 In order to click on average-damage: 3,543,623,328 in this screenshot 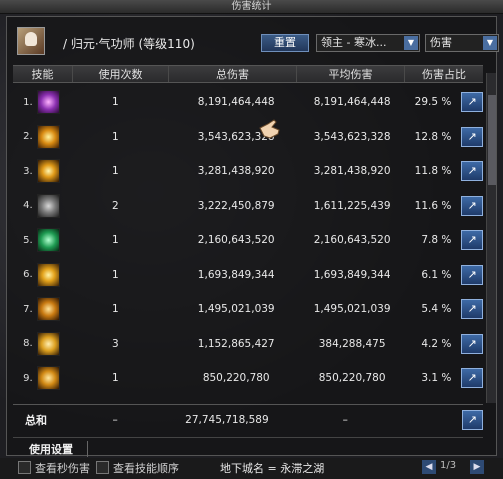, I will do `click(352, 136)`.